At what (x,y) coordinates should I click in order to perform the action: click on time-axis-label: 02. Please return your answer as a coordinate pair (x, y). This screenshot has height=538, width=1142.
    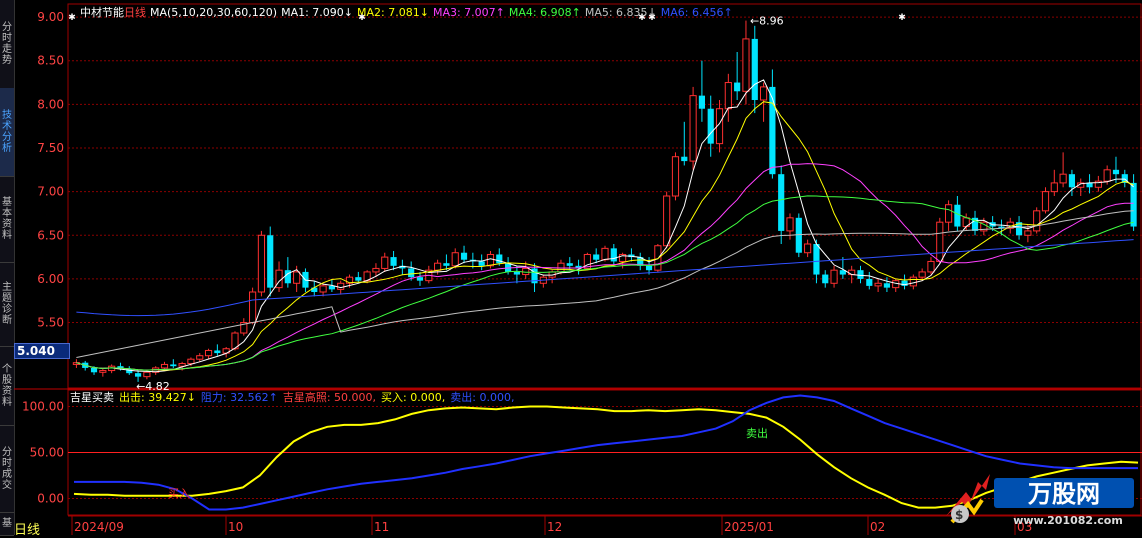
    Looking at the image, I should click on (877, 527).